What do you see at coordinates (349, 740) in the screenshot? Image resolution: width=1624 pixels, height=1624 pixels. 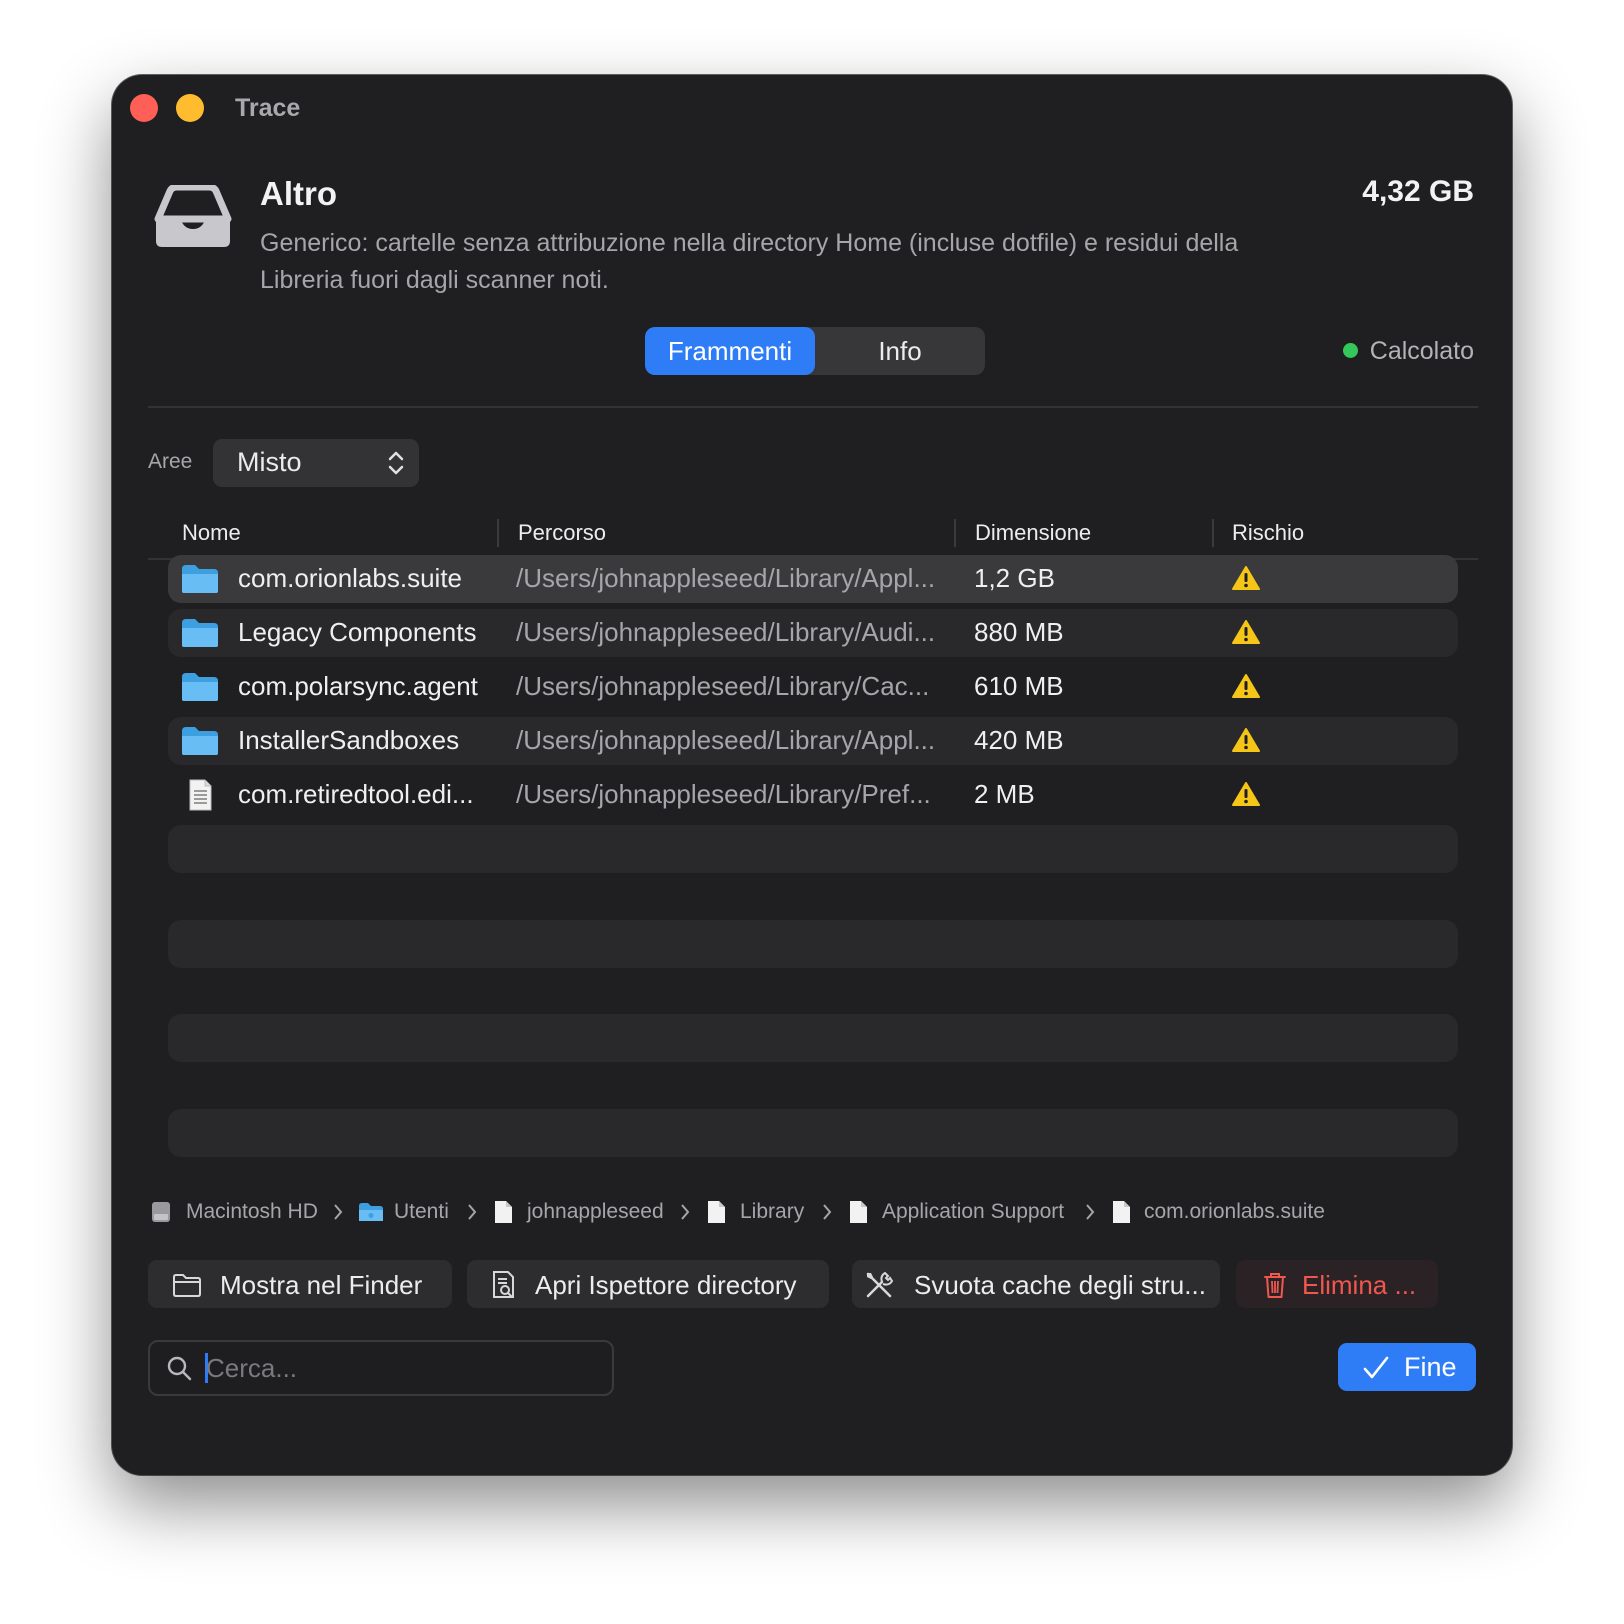 I see `row-name: InstallerSandboxes` at bounding box center [349, 740].